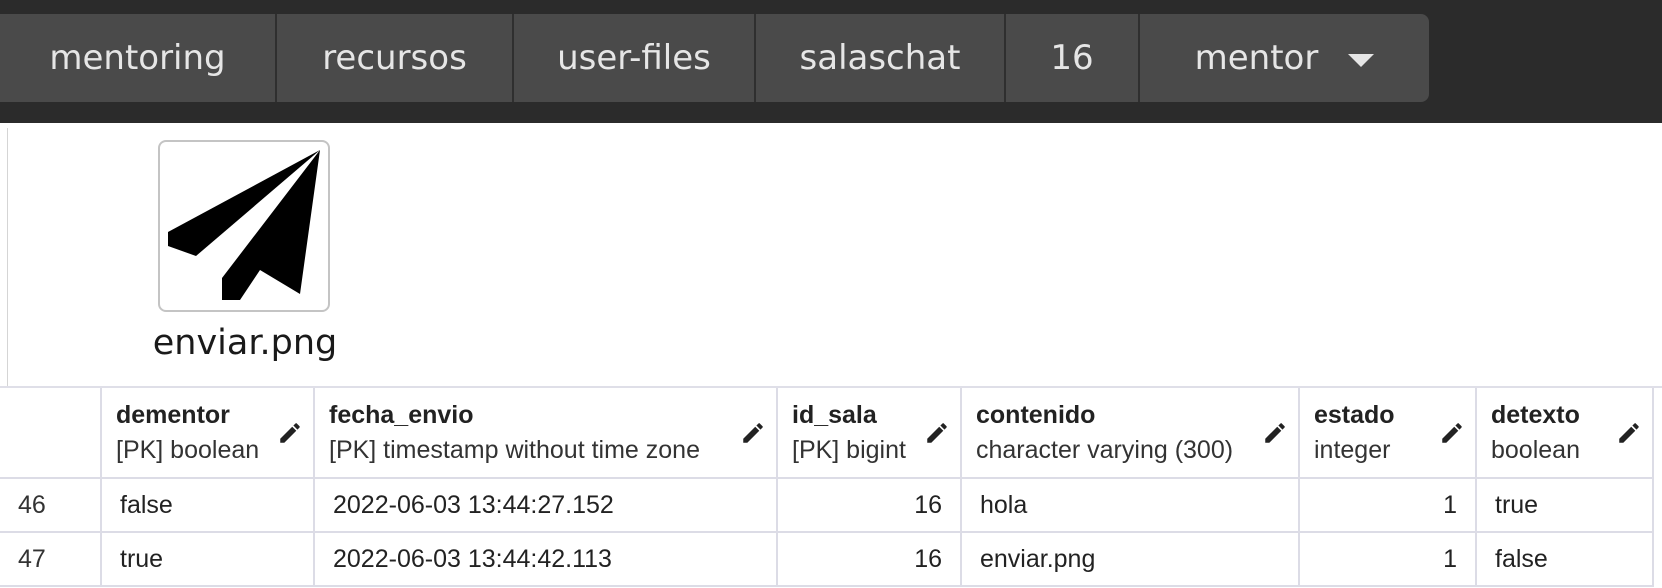  What do you see at coordinates (1565, 433) in the screenshot?
I see `column-header-detexto: detexto boolean` at bounding box center [1565, 433].